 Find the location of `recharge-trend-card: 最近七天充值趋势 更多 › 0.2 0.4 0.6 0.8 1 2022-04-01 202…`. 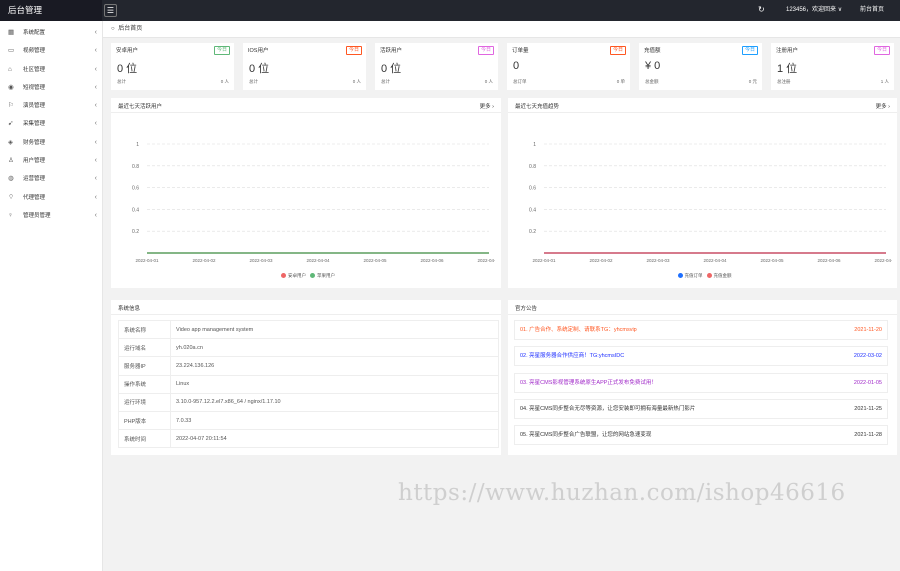

recharge-trend-card: 最近七天充值趋势 更多 › 0.2 0.4 0.6 0.8 1 2022-04-01 202… is located at coordinates (702, 193).